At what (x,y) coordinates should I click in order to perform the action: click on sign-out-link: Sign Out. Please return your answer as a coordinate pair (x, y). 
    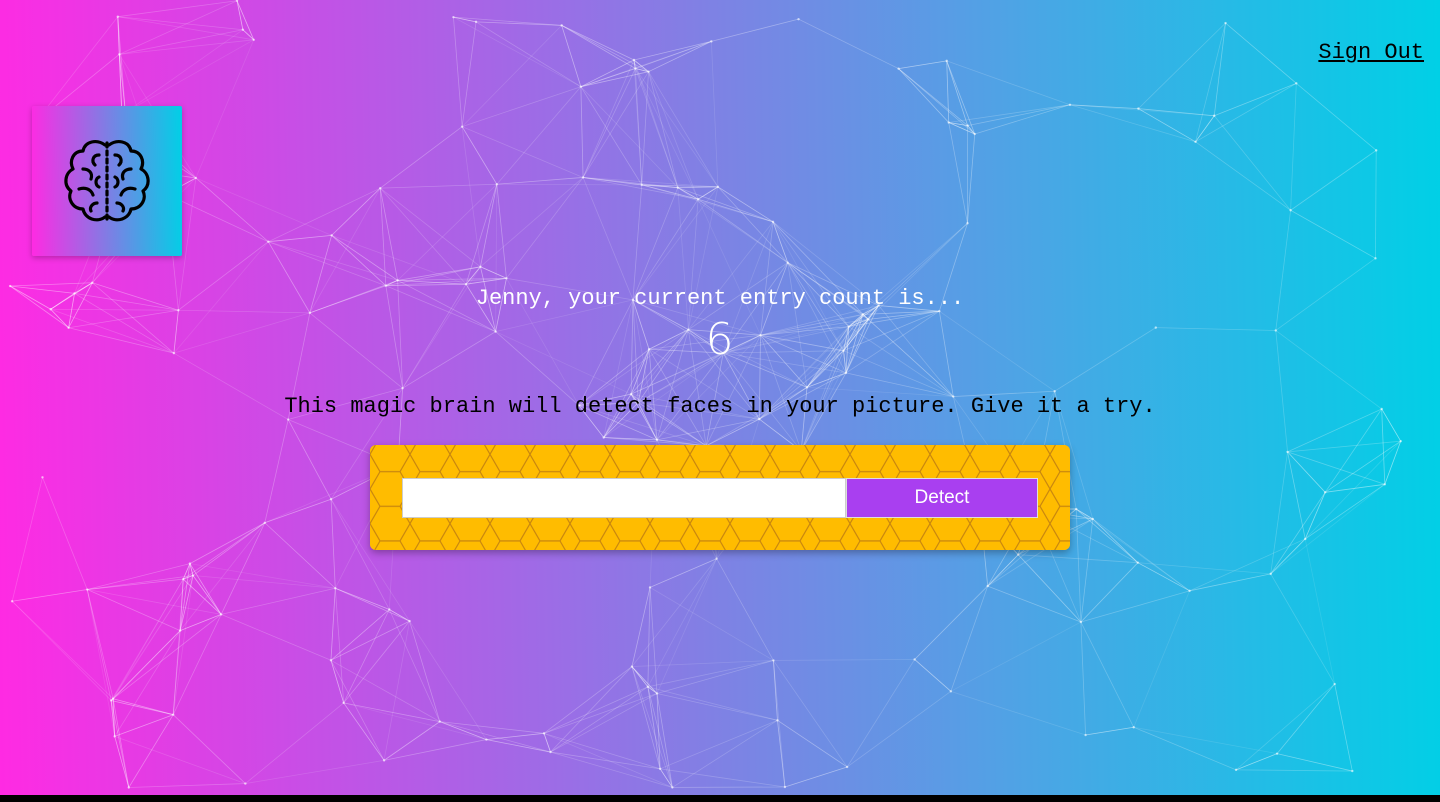
    Looking at the image, I should click on (1371, 52).